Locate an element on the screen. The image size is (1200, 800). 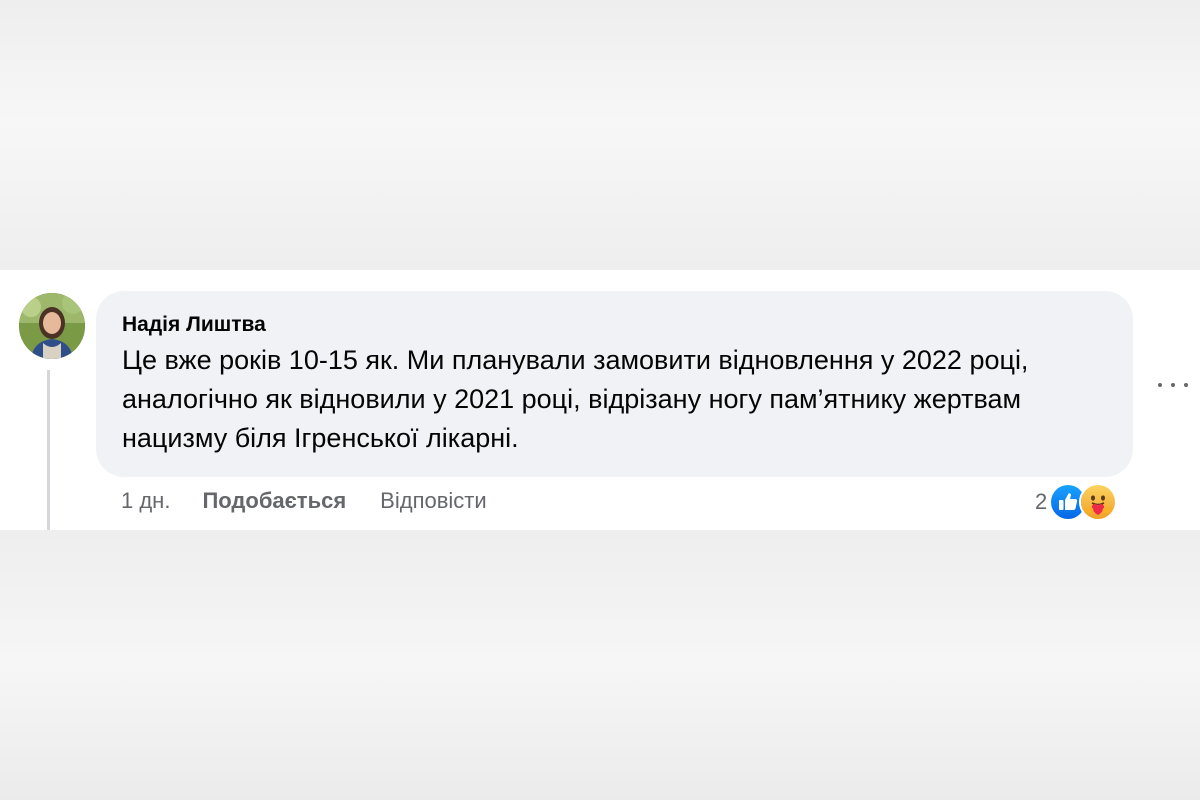
avatar is located at coordinates (52, 326).